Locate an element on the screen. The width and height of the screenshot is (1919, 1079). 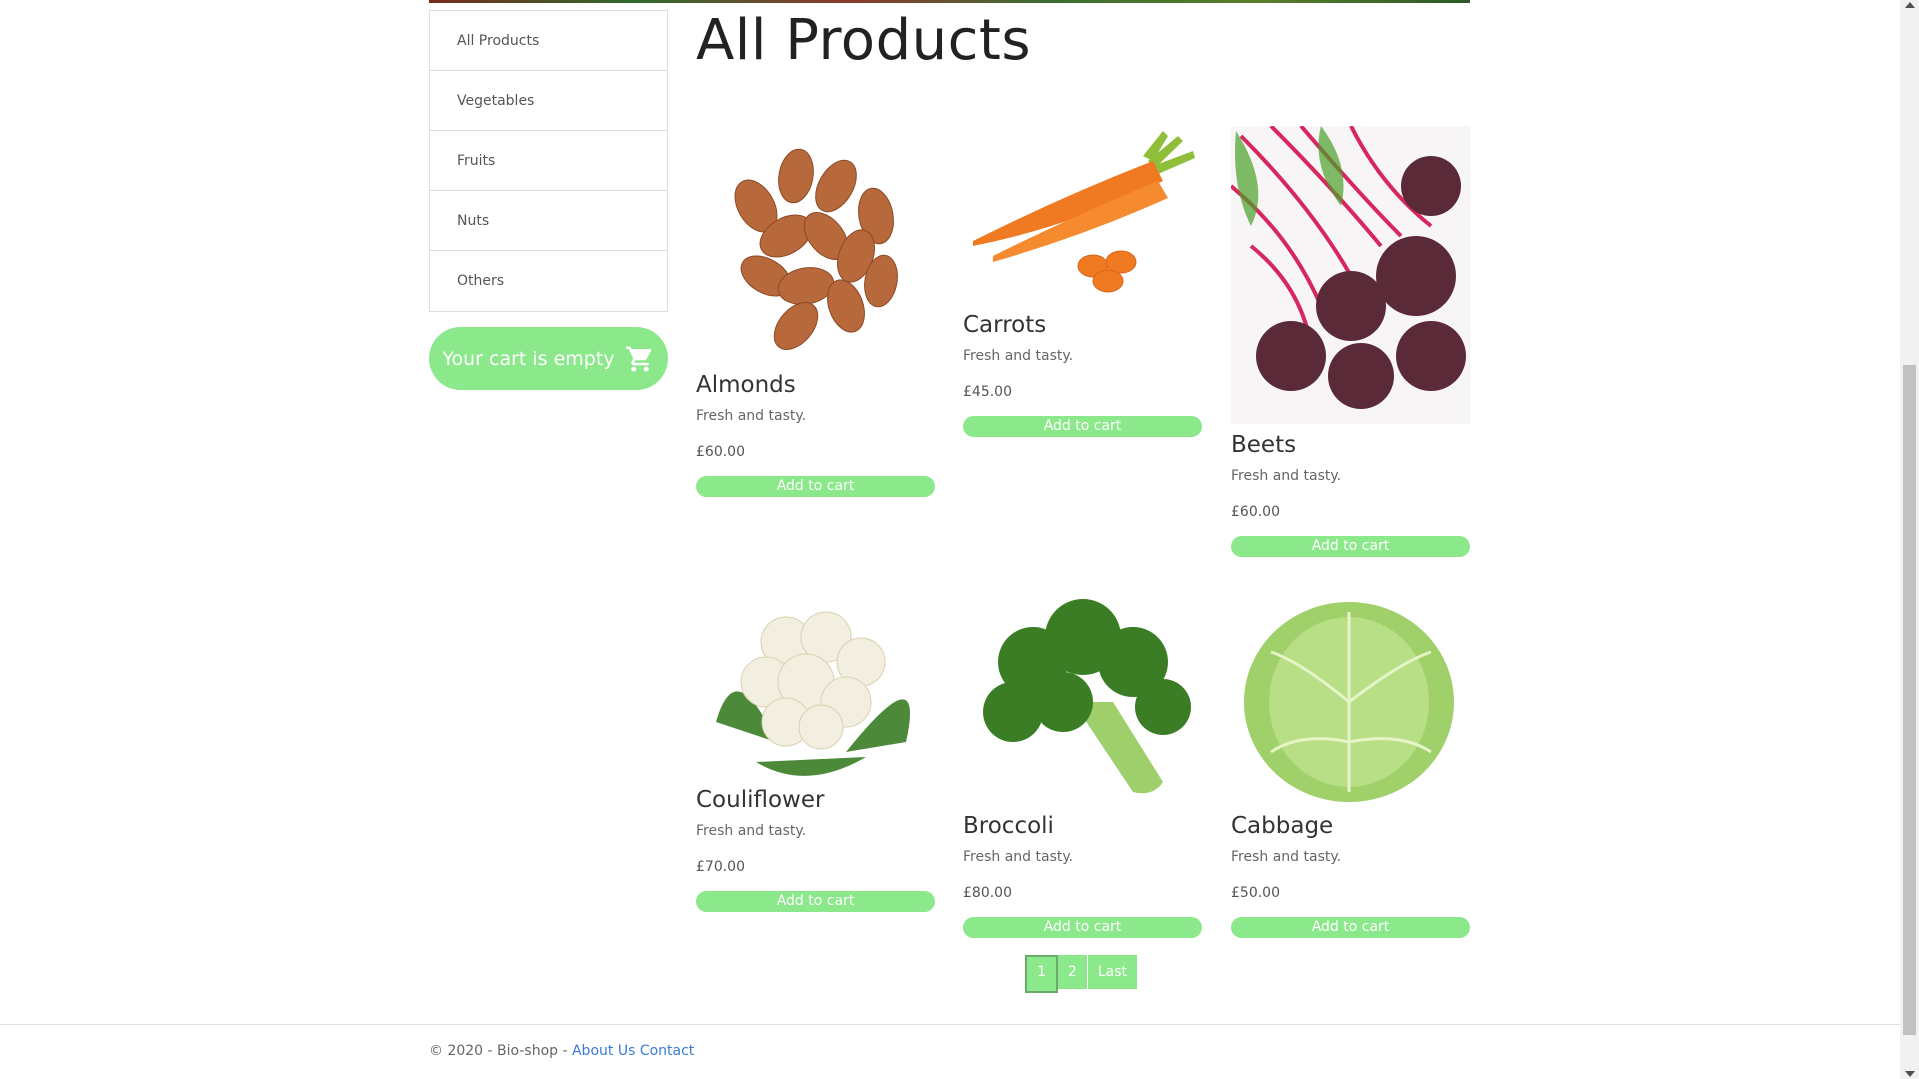
category-vegetables: Vegetables is located at coordinates (548, 101).